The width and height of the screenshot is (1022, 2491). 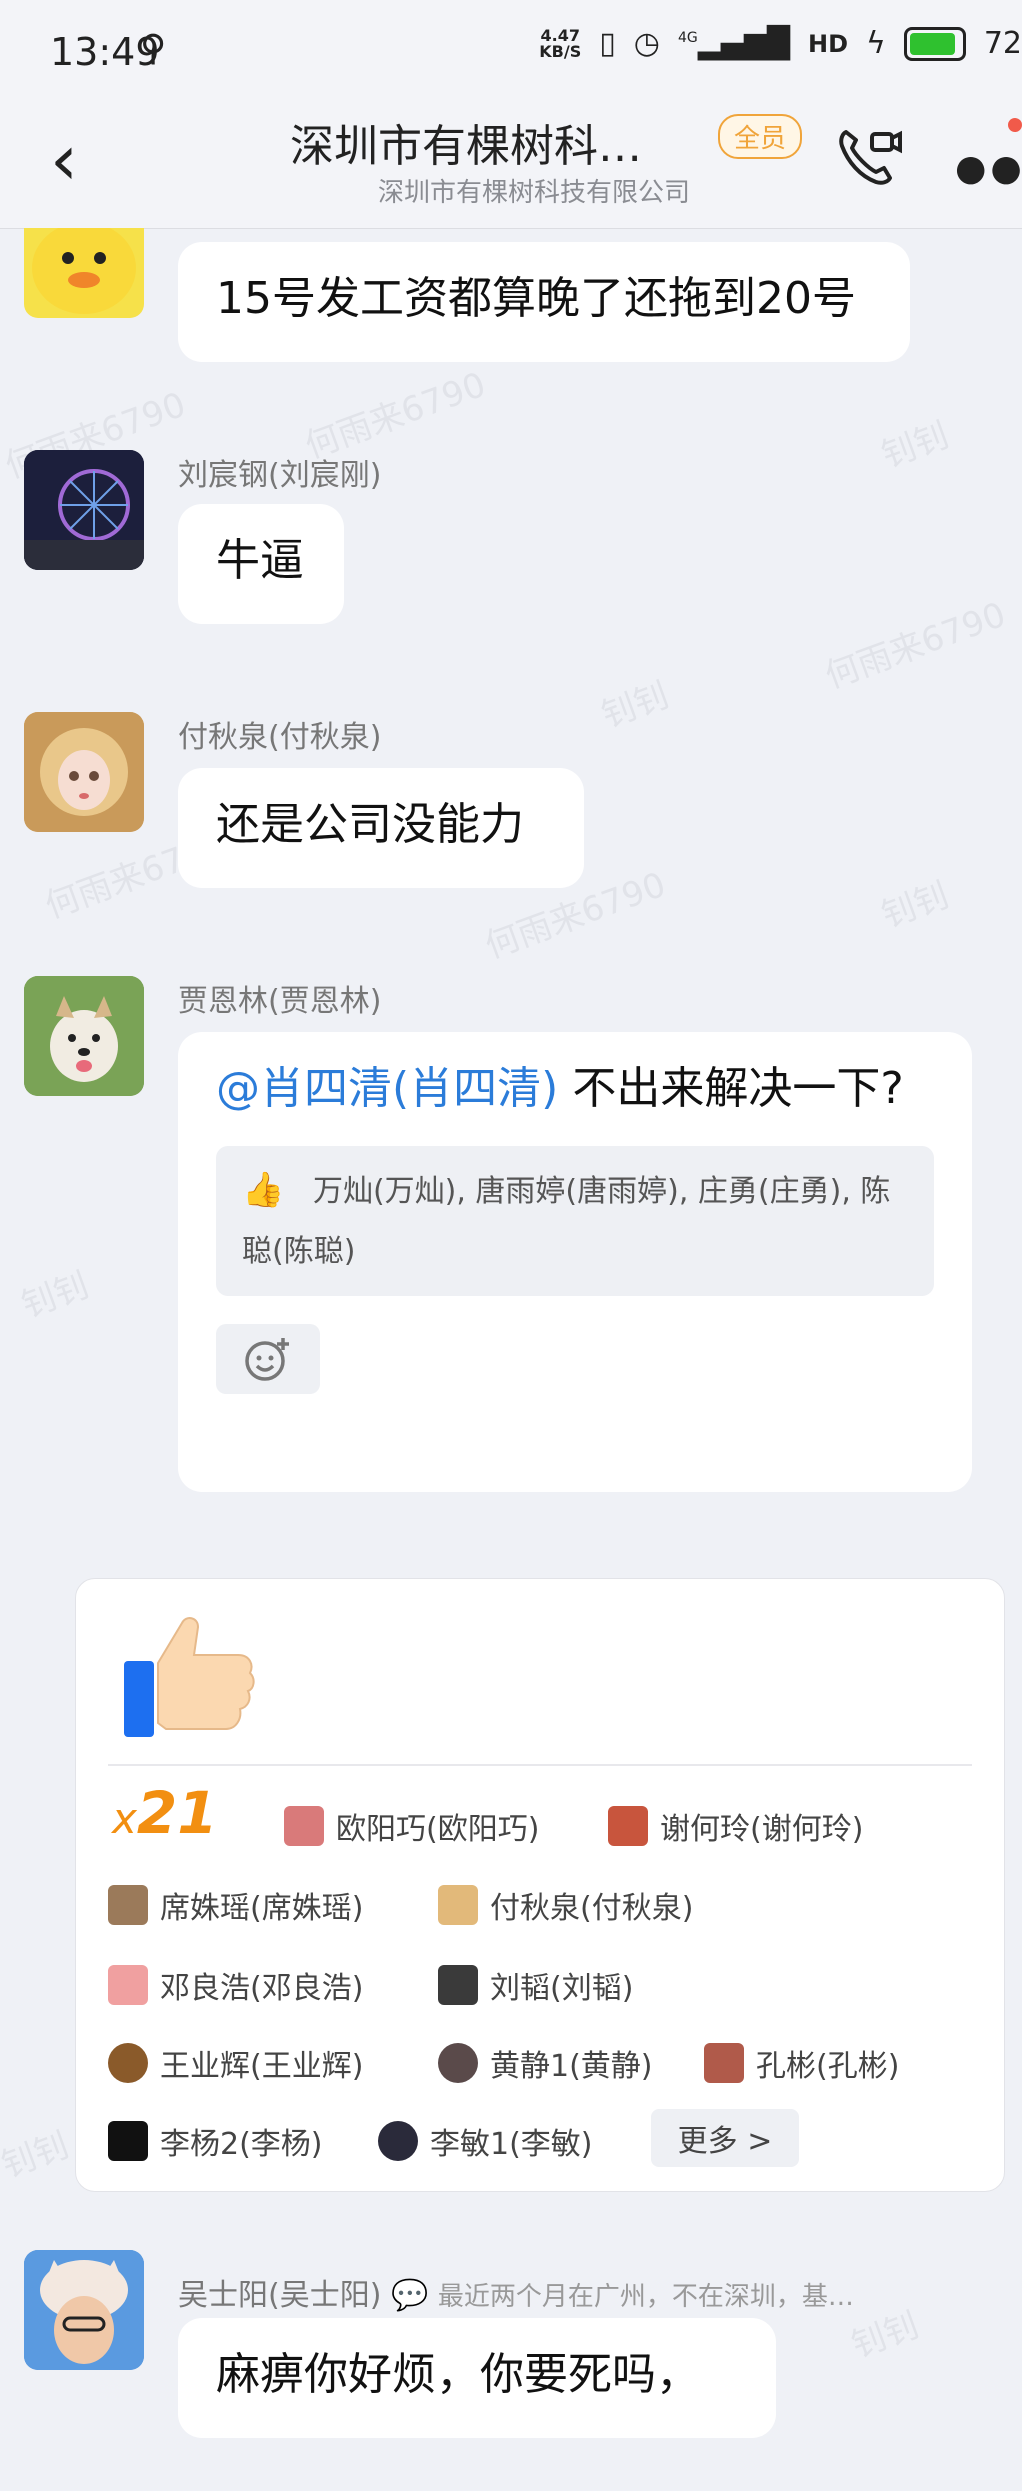 What do you see at coordinates (565, 1905) in the screenshot?
I see `liker-item: 付秋泉(付秋泉)` at bounding box center [565, 1905].